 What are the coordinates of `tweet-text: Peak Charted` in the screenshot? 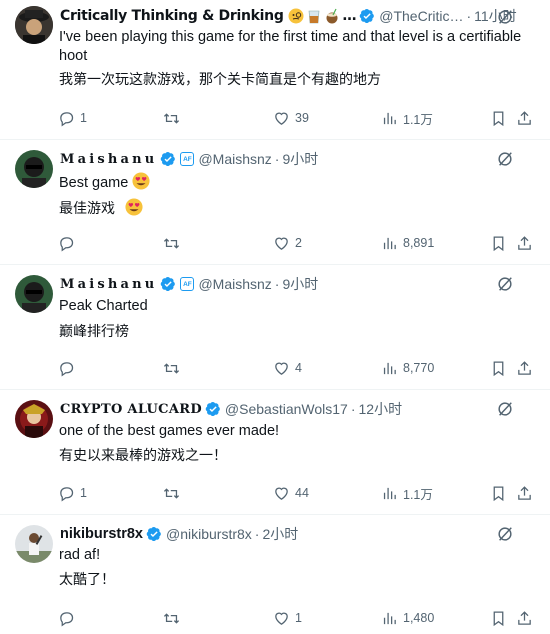 It's located at (103, 306).